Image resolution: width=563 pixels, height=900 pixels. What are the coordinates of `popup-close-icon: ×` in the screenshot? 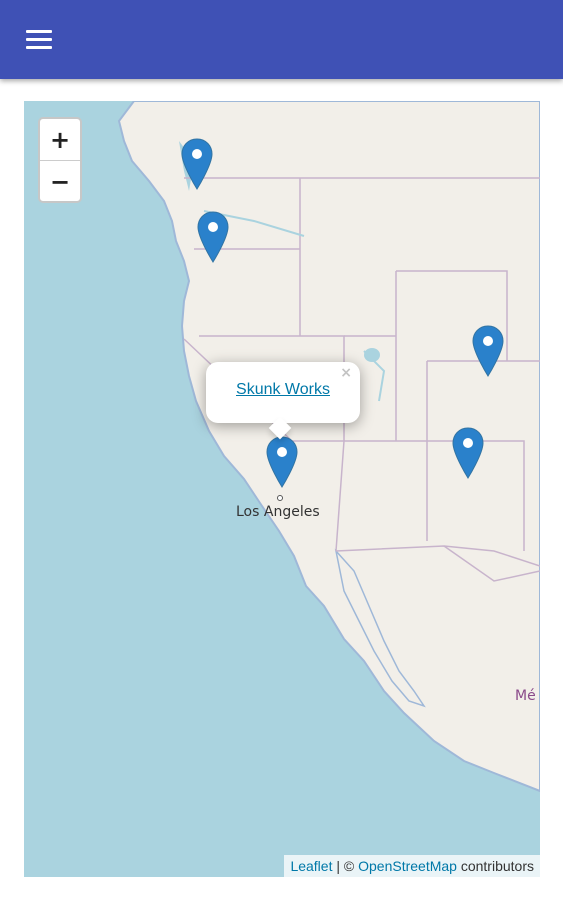 It's located at (346, 373).